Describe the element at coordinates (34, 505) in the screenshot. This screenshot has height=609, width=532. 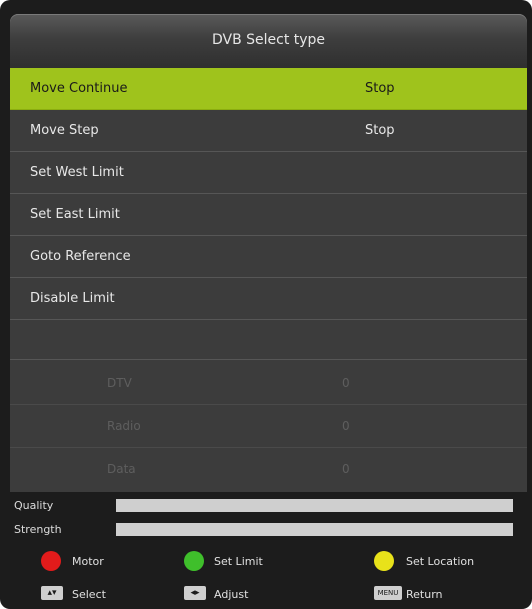
I see `signal-quality-label: Quality` at that location.